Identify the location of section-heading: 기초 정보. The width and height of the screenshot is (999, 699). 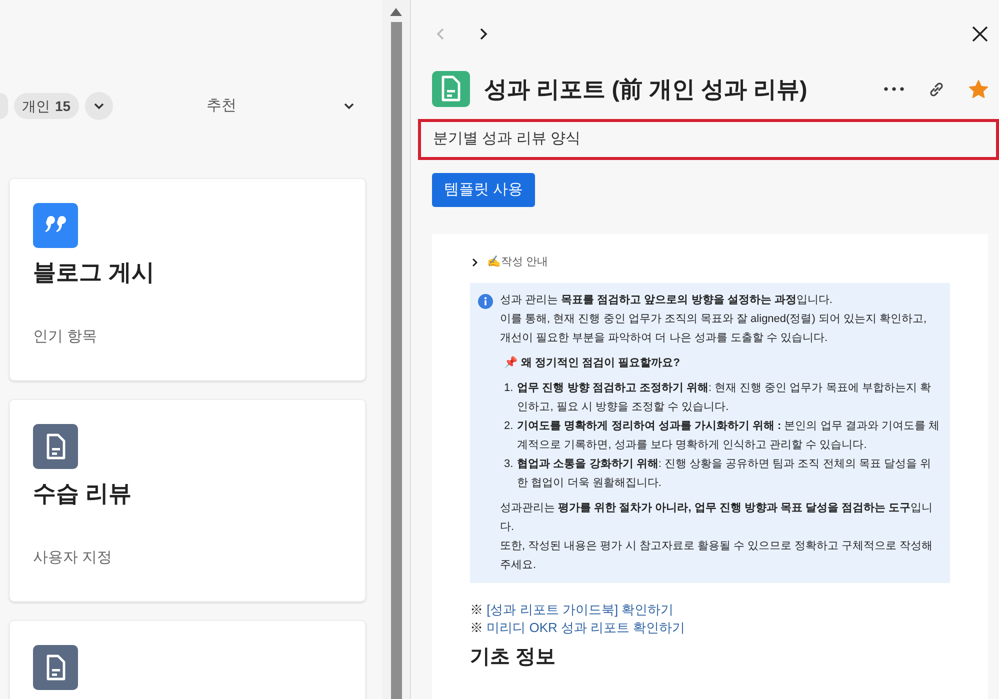
(513, 656).